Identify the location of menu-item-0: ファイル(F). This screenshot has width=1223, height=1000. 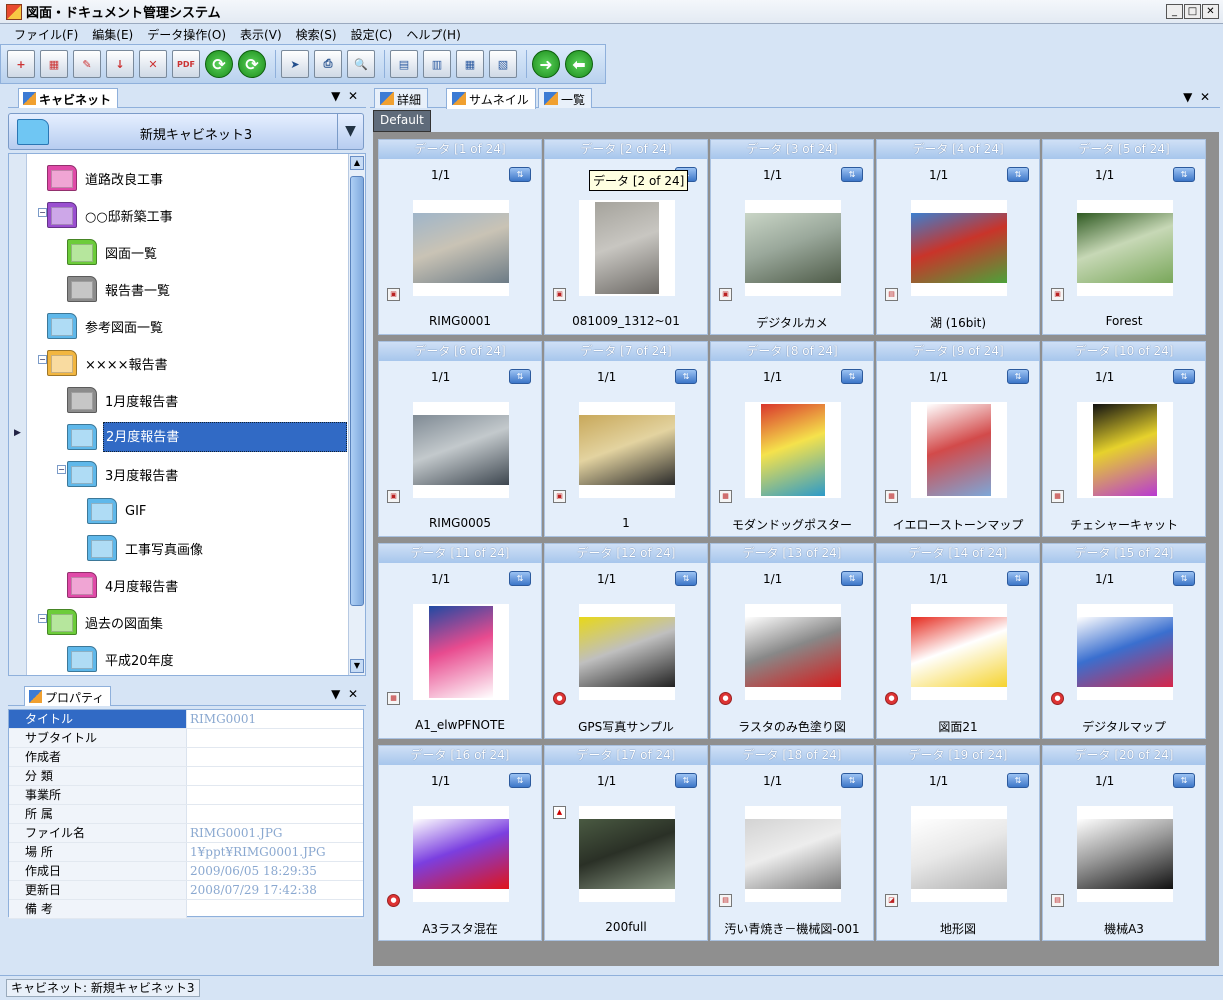
(46, 34).